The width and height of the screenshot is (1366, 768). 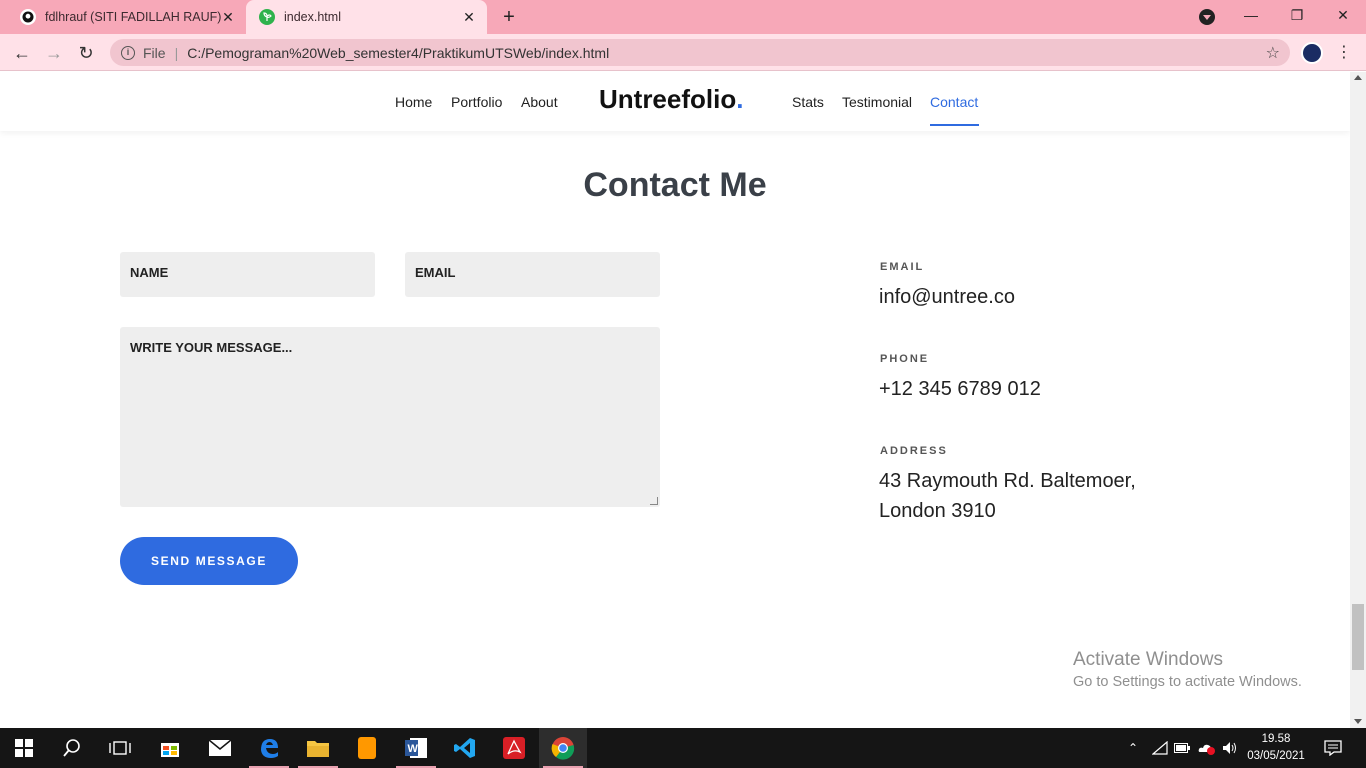 What do you see at coordinates (120, 748) in the screenshot?
I see `task-view-icon` at bounding box center [120, 748].